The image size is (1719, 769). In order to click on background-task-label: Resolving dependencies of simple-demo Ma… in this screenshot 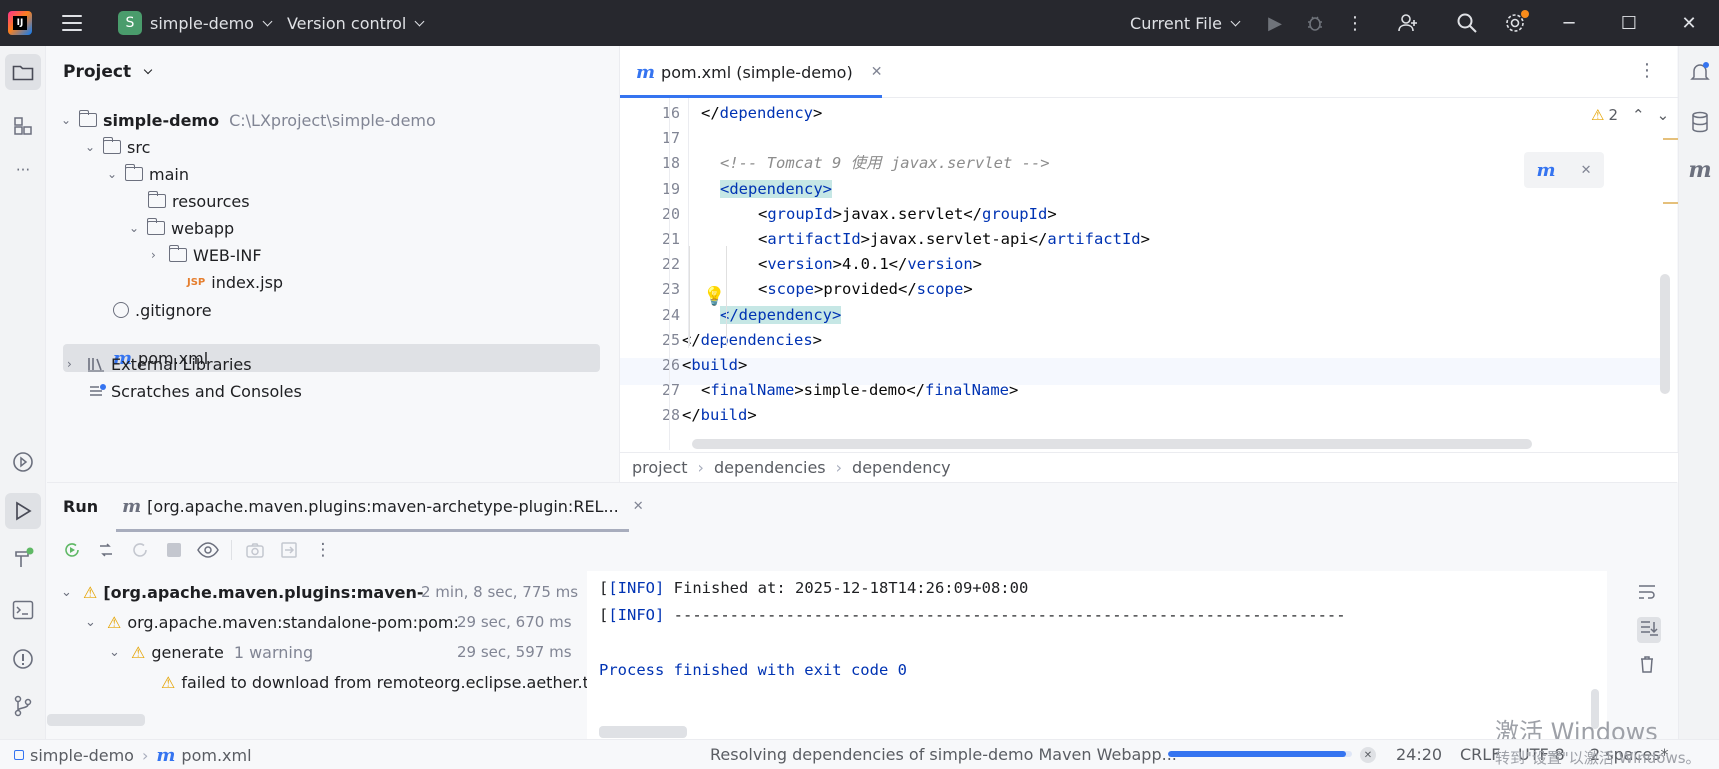, I will do `click(943, 754)`.